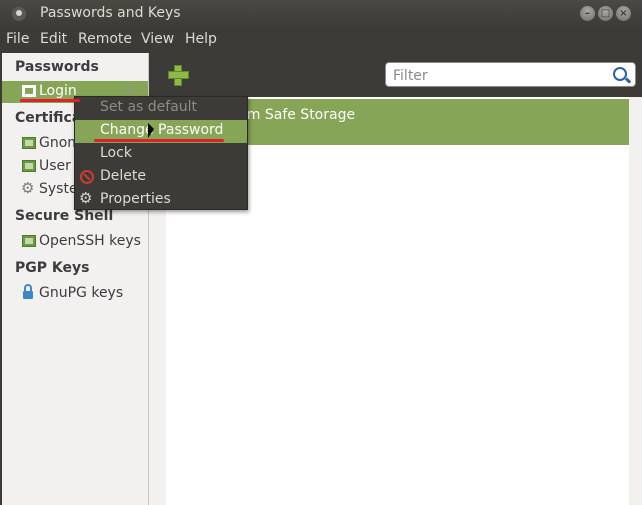 This screenshot has width=642, height=505. What do you see at coordinates (178, 75) in the screenshot?
I see `add-icon` at bounding box center [178, 75].